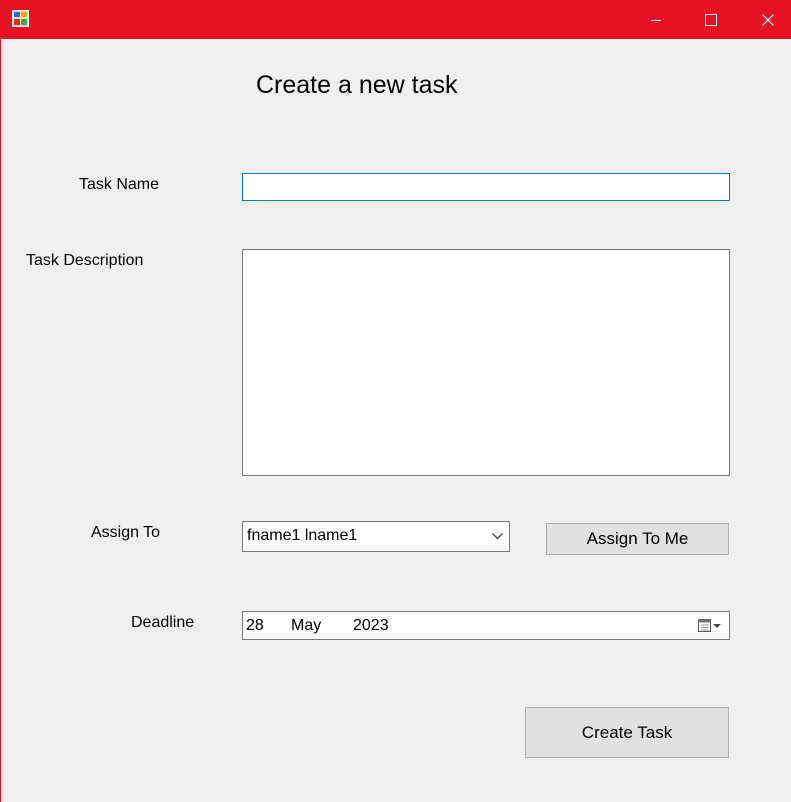 This screenshot has width=791, height=802. Describe the element at coordinates (302, 535) in the screenshot. I see `assign-to-selected-value: fname1 lname1` at that location.